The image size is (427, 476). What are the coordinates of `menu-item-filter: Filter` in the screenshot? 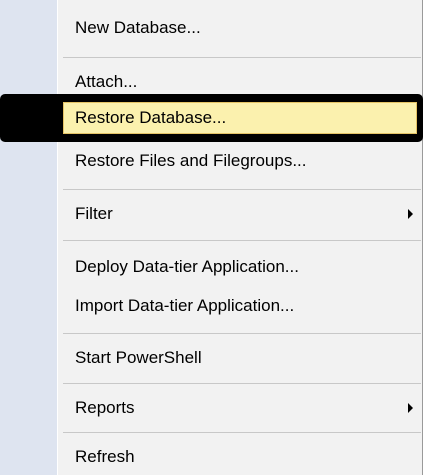 It's located at (238, 214).